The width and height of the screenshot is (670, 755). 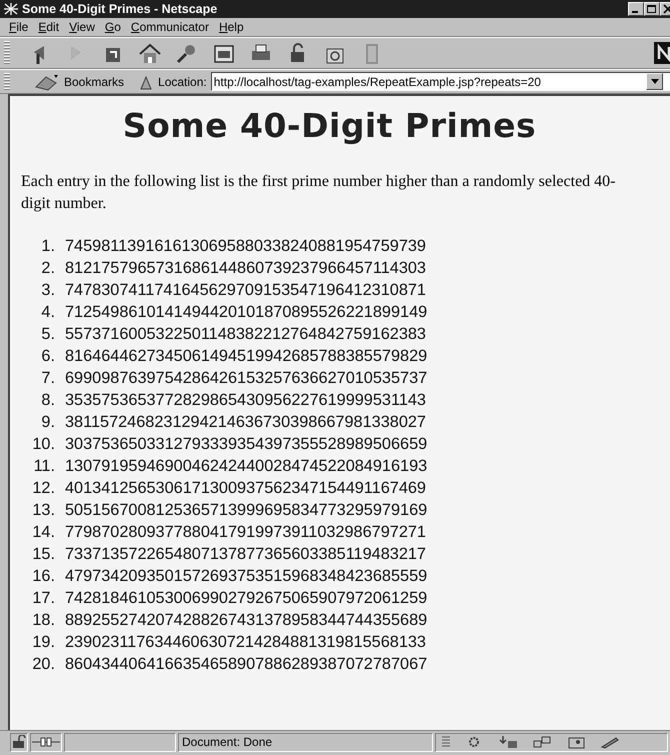 I want to click on menu-item: Edit, so click(x=48, y=27).